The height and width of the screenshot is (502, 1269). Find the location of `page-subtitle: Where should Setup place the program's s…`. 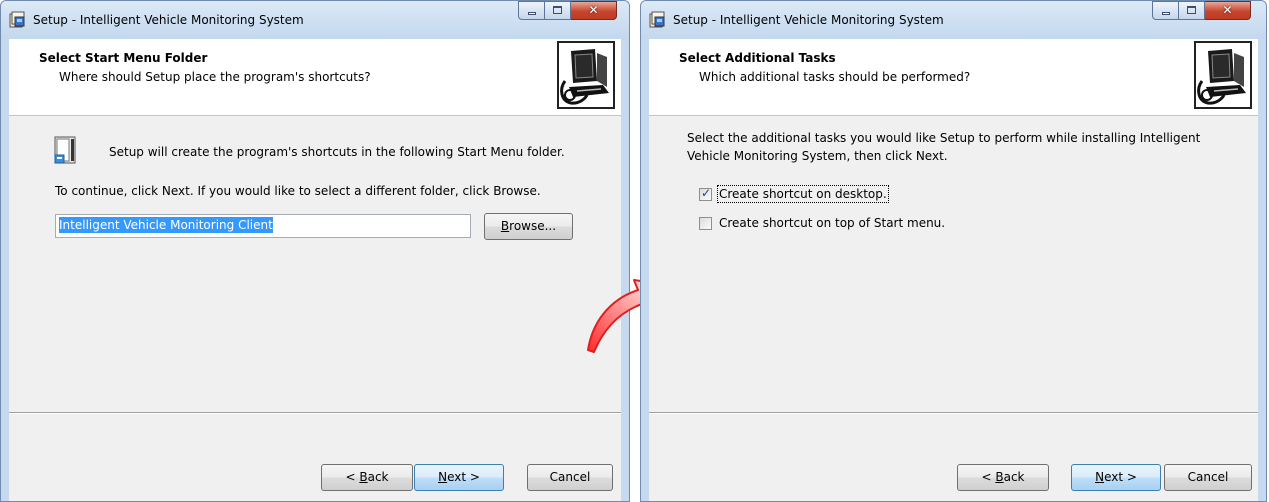

page-subtitle: Where should Setup place the program's s… is located at coordinates (215, 77).